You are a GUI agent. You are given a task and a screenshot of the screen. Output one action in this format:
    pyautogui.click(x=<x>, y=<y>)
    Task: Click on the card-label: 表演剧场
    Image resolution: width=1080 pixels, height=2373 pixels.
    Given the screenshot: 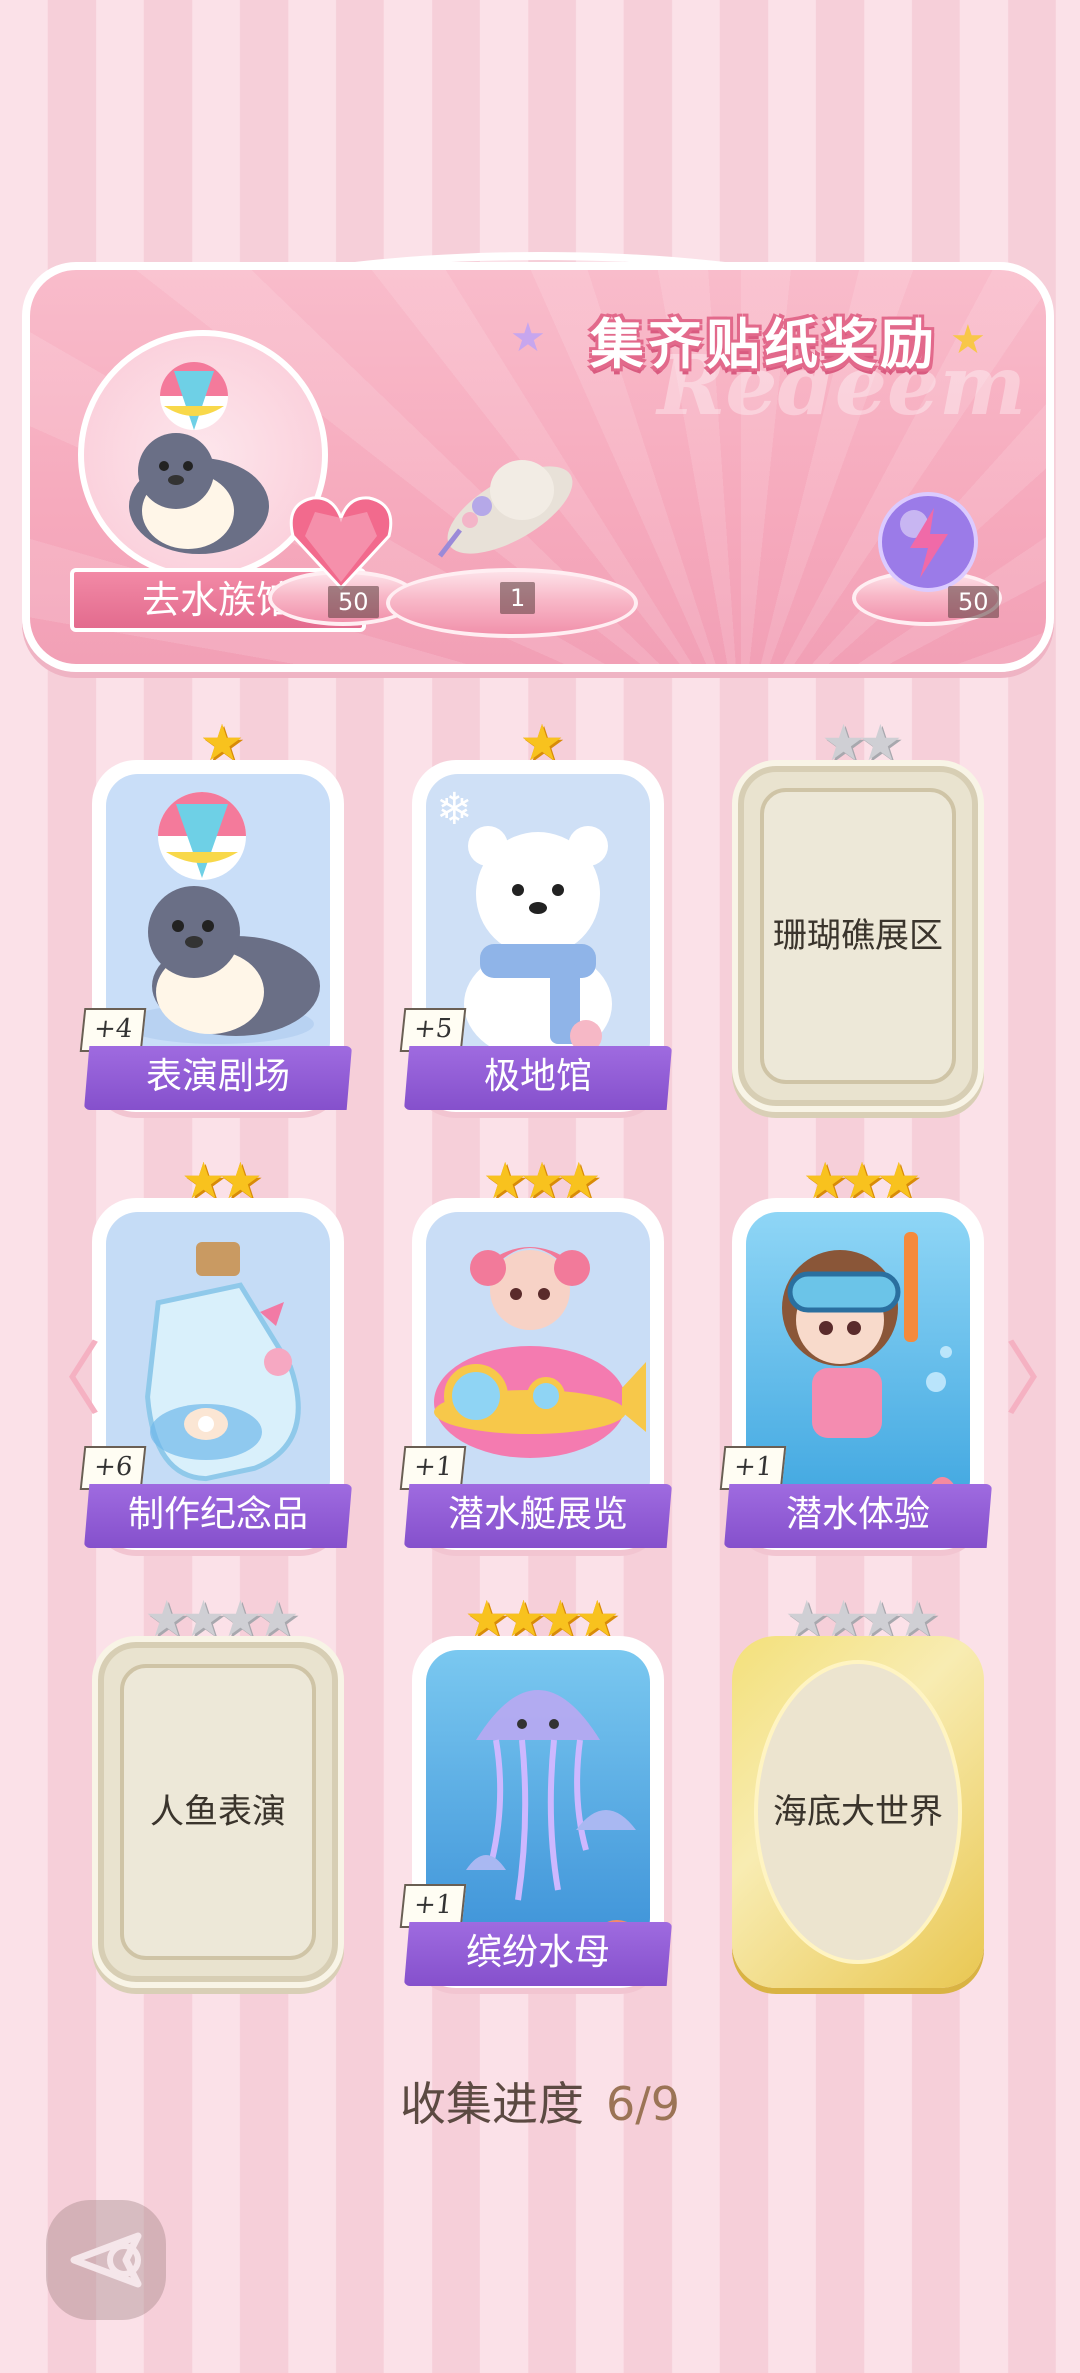 What is the action you would take?
    pyautogui.click(x=218, y=1078)
    